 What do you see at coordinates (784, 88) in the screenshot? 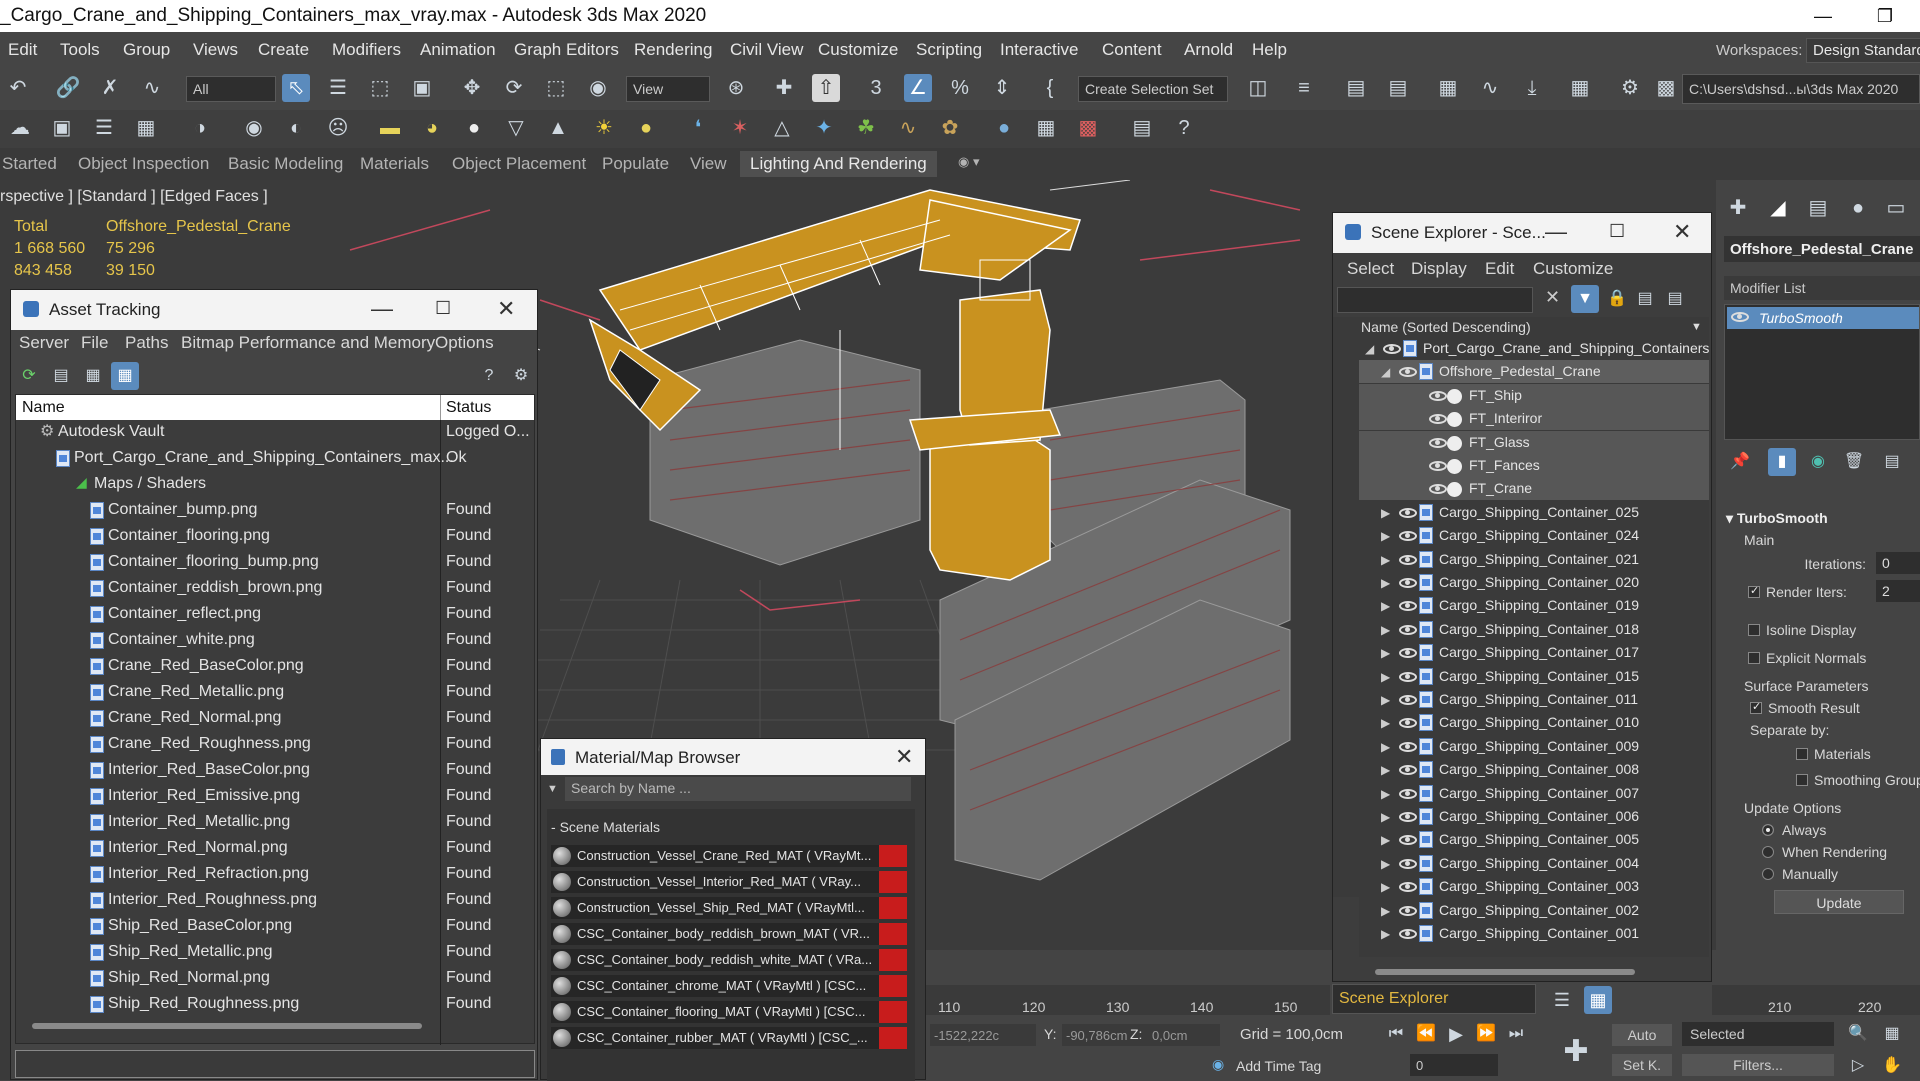
I see `manipulate-icon: ✚` at bounding box center [784, 88].